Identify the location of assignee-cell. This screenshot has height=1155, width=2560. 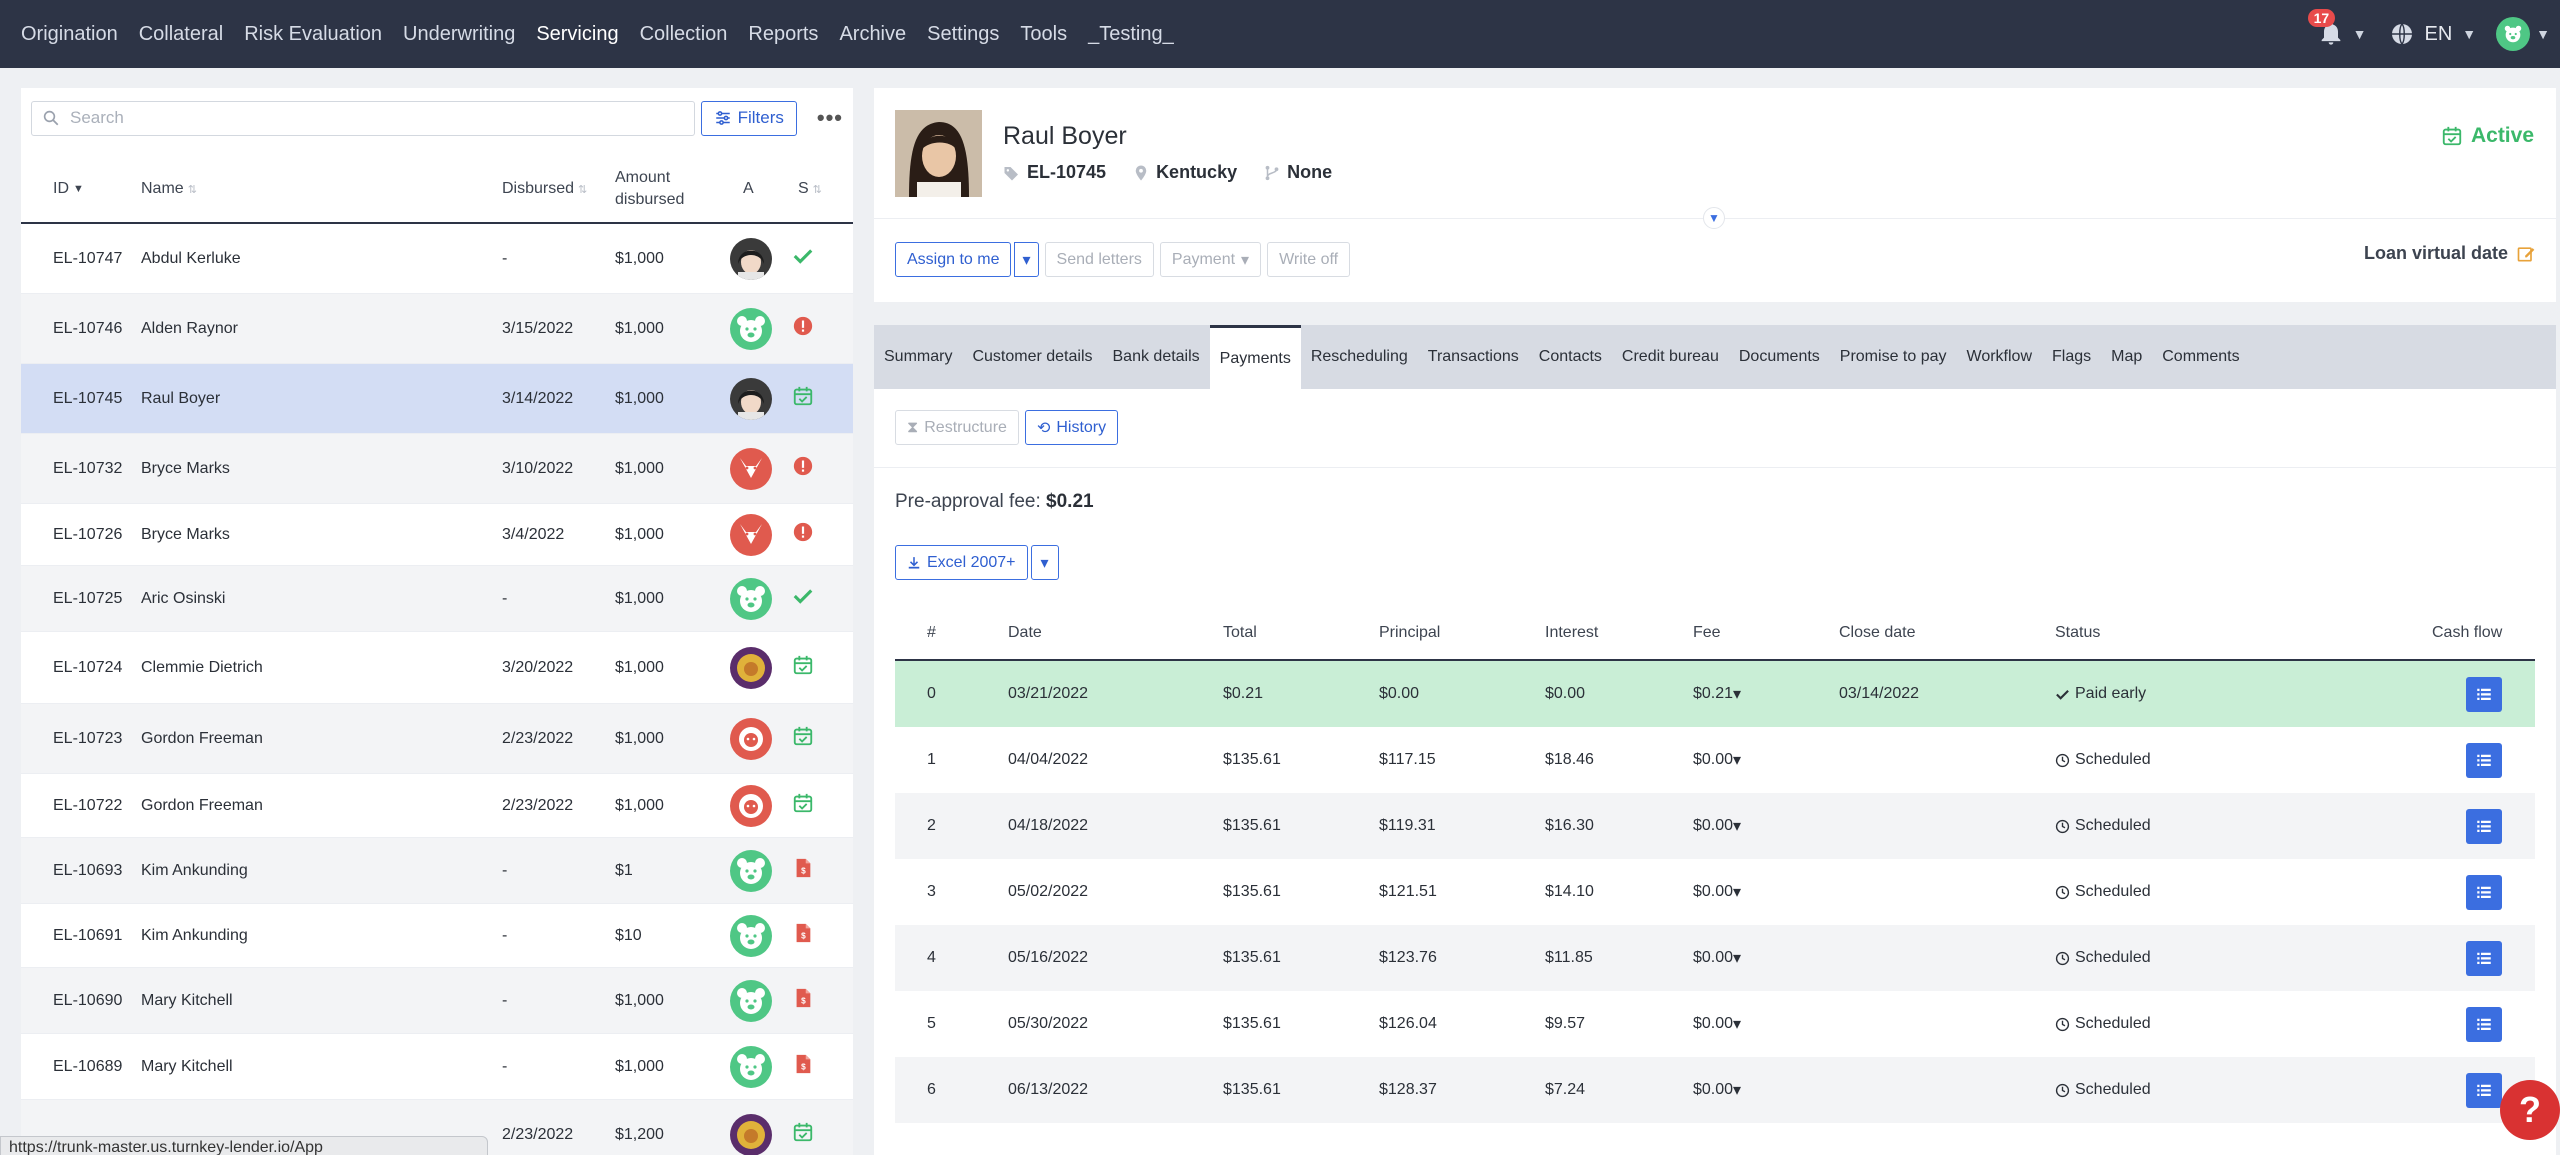
(751, 1066).